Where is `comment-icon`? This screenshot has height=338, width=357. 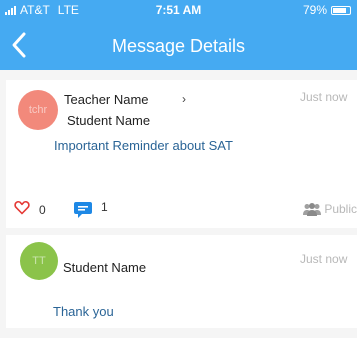
comment-icon is located at coordinates (83, 210).